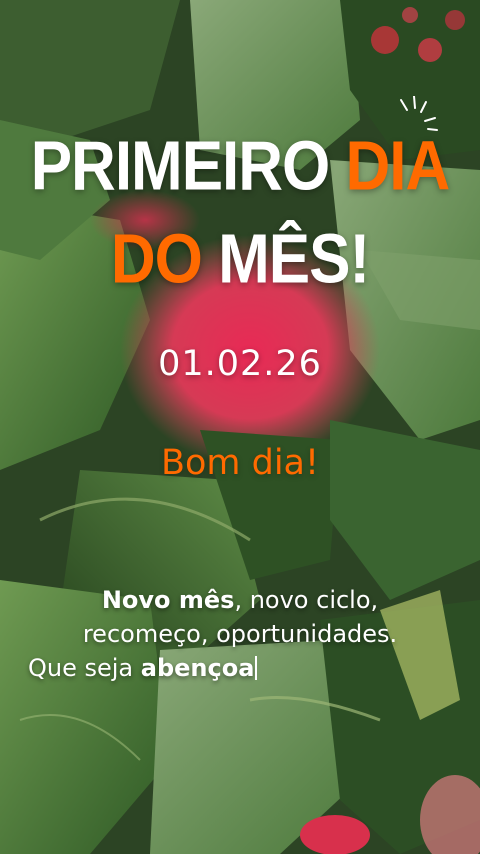 The image size is (480, 854). Describe the element at coordinates (180, 166) in the screenshot. I see `headline-word-primeiro: PRIMEIRO` at that location.